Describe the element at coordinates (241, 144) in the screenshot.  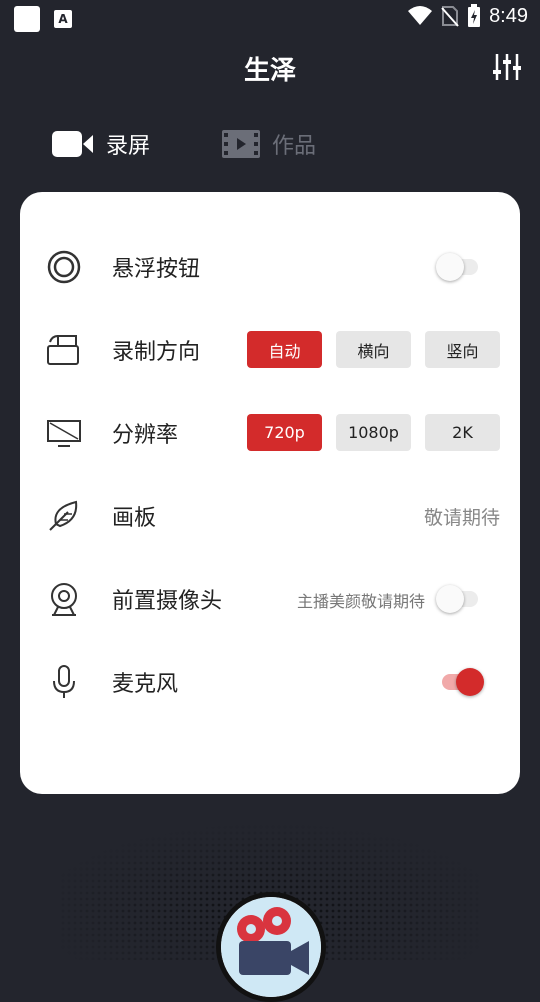
I see `film-icon` at that location.